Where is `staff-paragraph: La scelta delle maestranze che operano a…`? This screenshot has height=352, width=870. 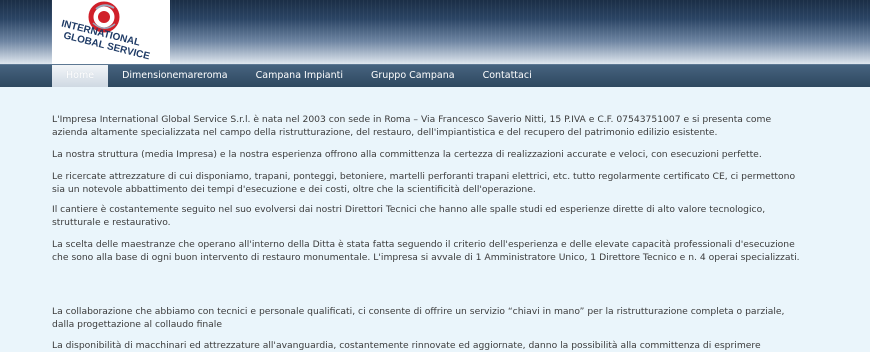
staff-paragraph: La scelta delle maestranze che operano a… is located at coordinates (426, 251).